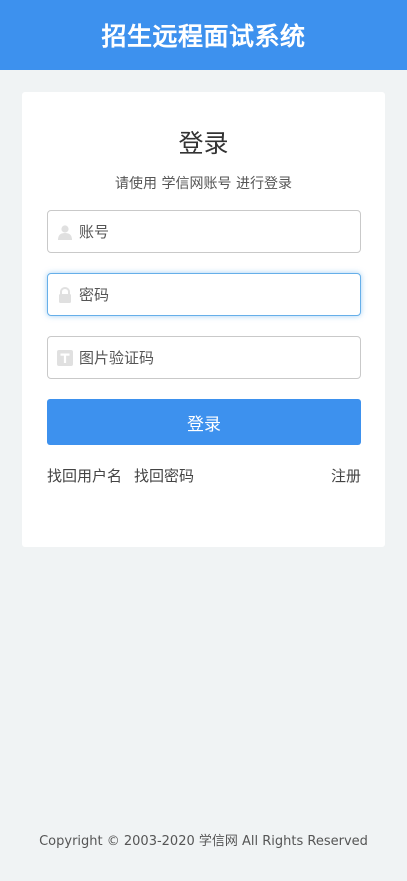 The width and height of the screenshot is (407, 881). What do you see at coordinates (203, 184) in the screenshot?
I see `login-subtitle: 请使用 学信网账号 进行登录` at bounding box center [203, 184].